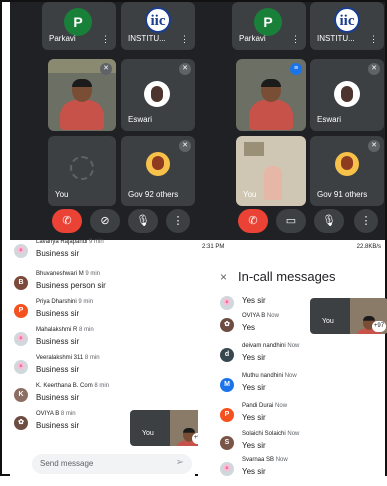 This screenshot has width=387, height=486. I want to click on user-avatar: M, so click(227, 385).